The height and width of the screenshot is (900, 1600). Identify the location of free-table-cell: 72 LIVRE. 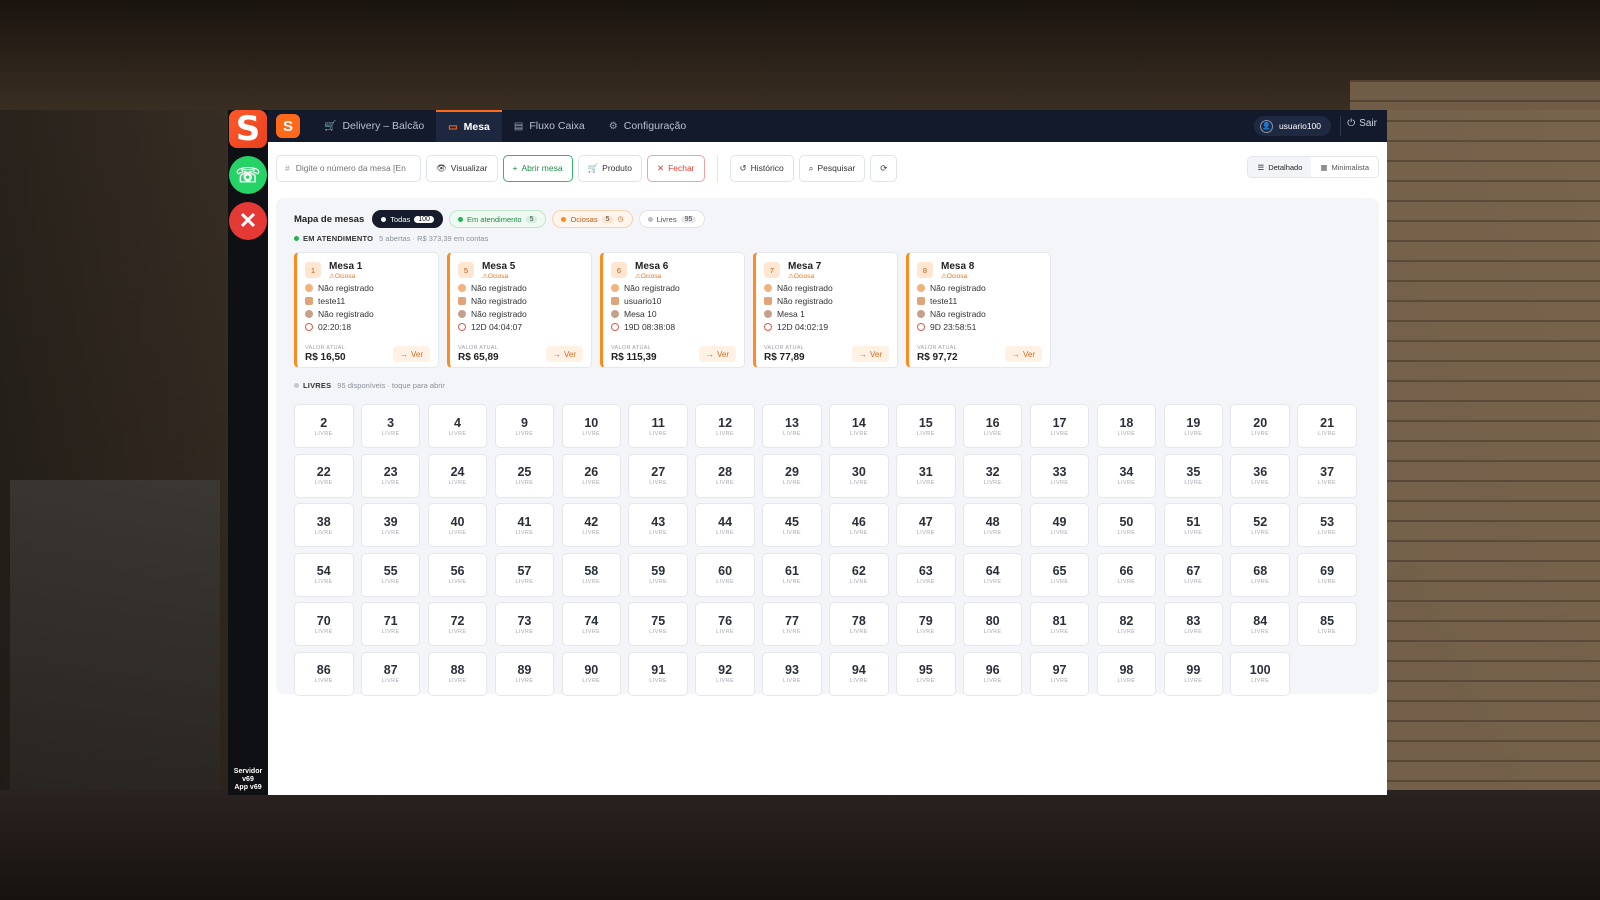
(457, 624).